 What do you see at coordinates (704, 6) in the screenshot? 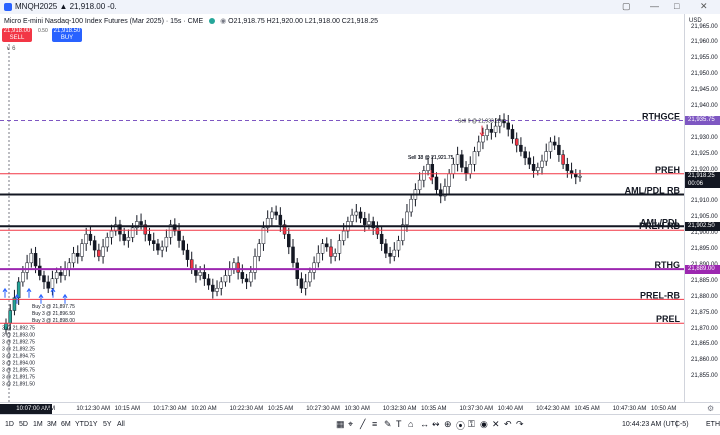
I see `close-window-icon: ✕` at bounding box center [704, 6].